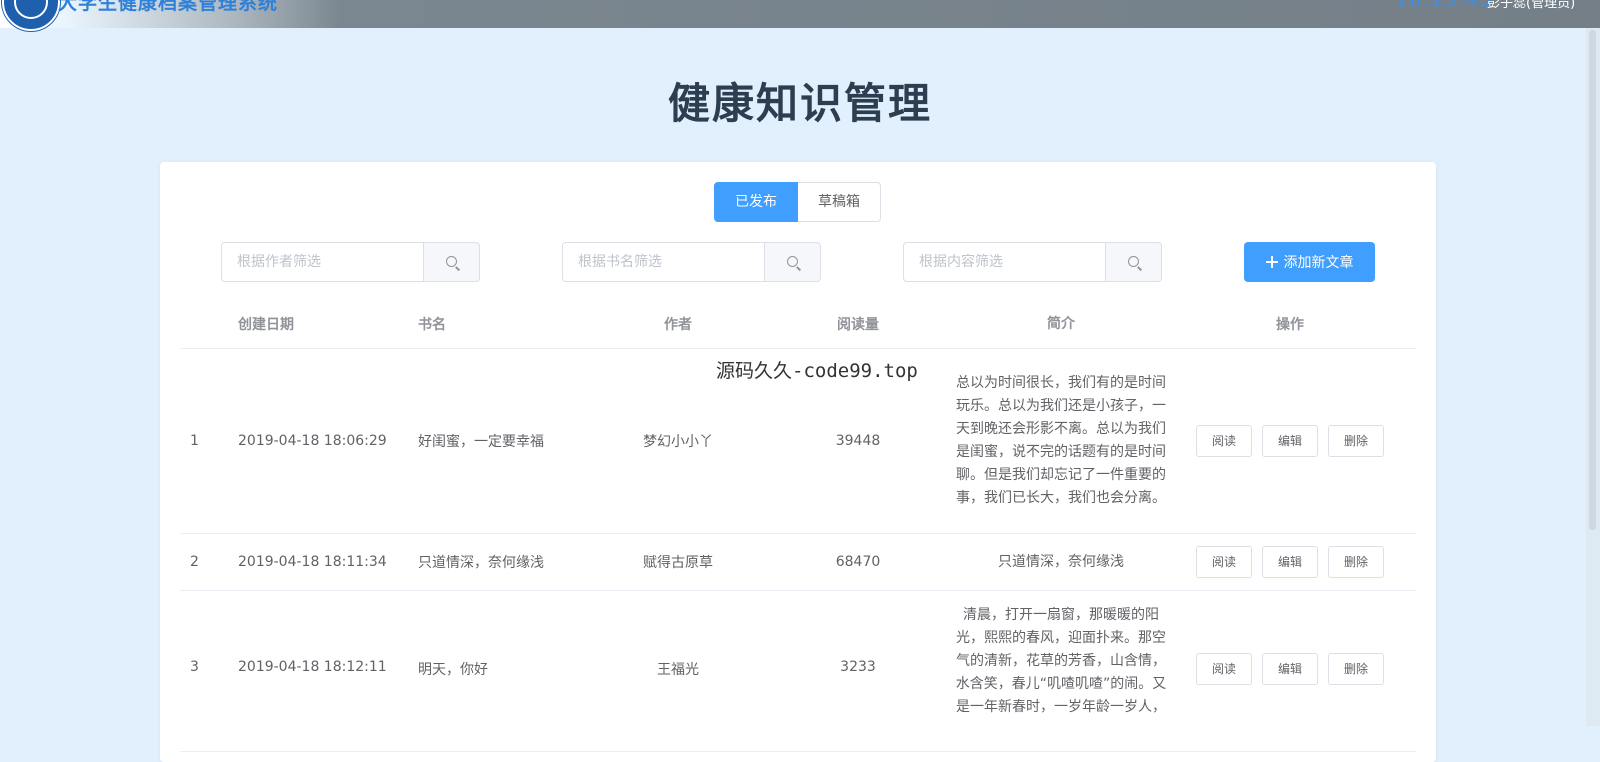 Image resolution: width=1600 pixels, height=762 pixels. I want to click on header-ops: 操作, so click(1290, 325).